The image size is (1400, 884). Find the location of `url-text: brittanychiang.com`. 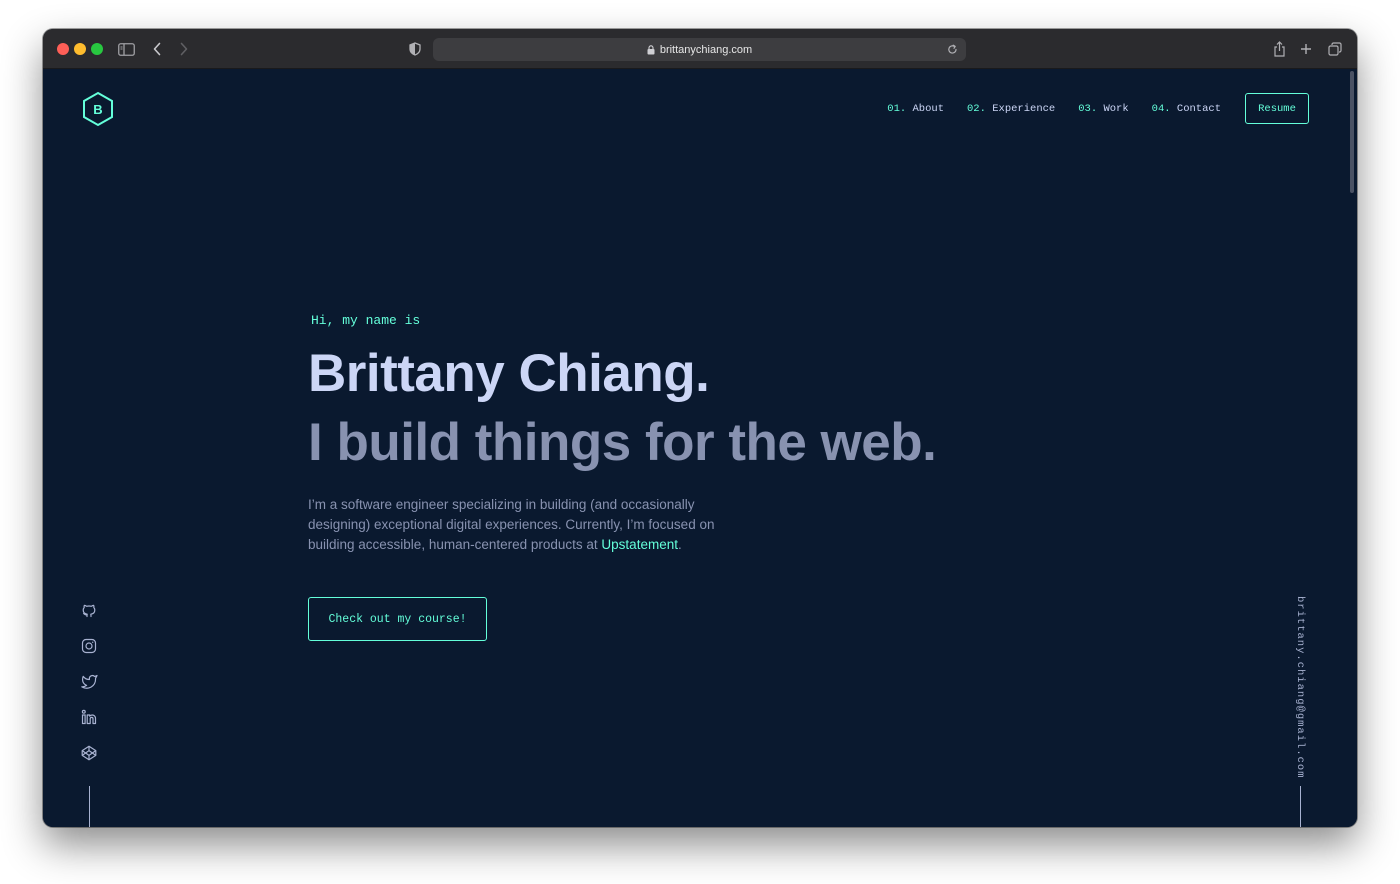

url-text: brittanychiang.com is located at coordinates (706, 49).